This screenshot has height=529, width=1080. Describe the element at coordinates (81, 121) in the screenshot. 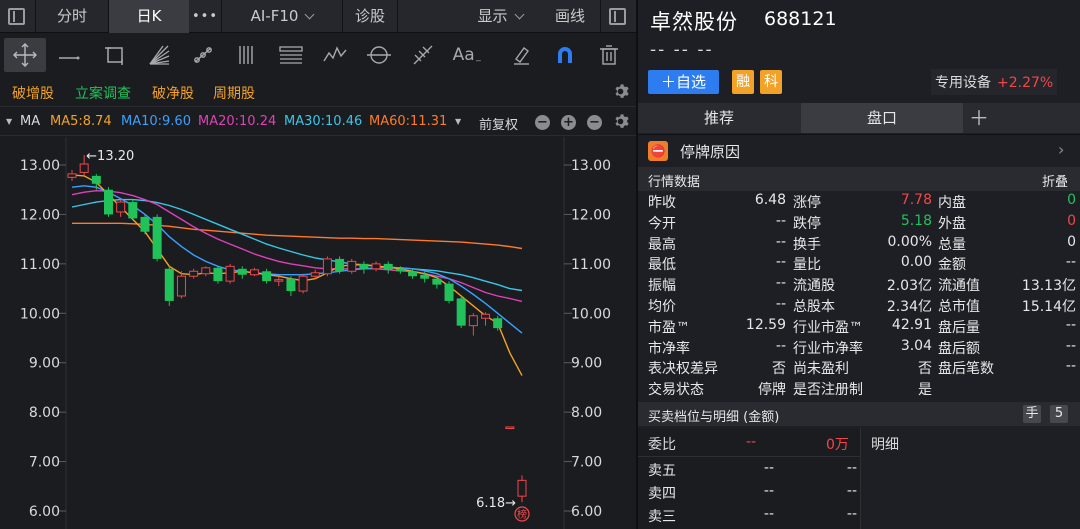

I see `ma5-value: MA5:8.74` at that location.